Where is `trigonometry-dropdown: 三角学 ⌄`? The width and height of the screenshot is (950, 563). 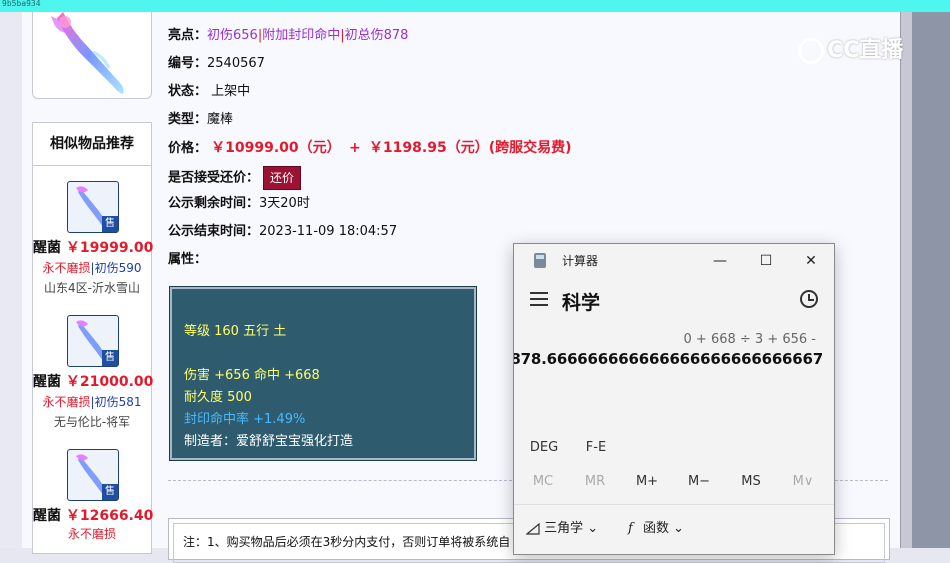 trigonometry-dropdown: 三角学 ⌄ is located at coordinates (562, 526).